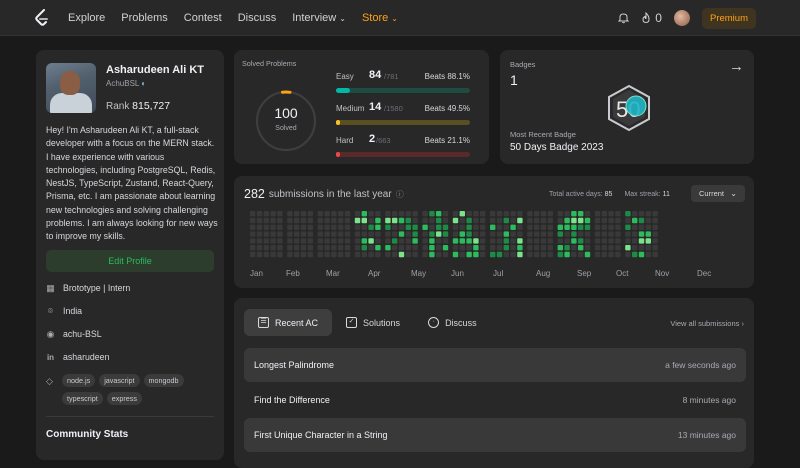 Image resolution: width=800 pixels, height=468 pixels. What do you see at coordinates (203, 18) in the screenshot?
I see `nav-contest: Contest` at bounding box center [203, 18].